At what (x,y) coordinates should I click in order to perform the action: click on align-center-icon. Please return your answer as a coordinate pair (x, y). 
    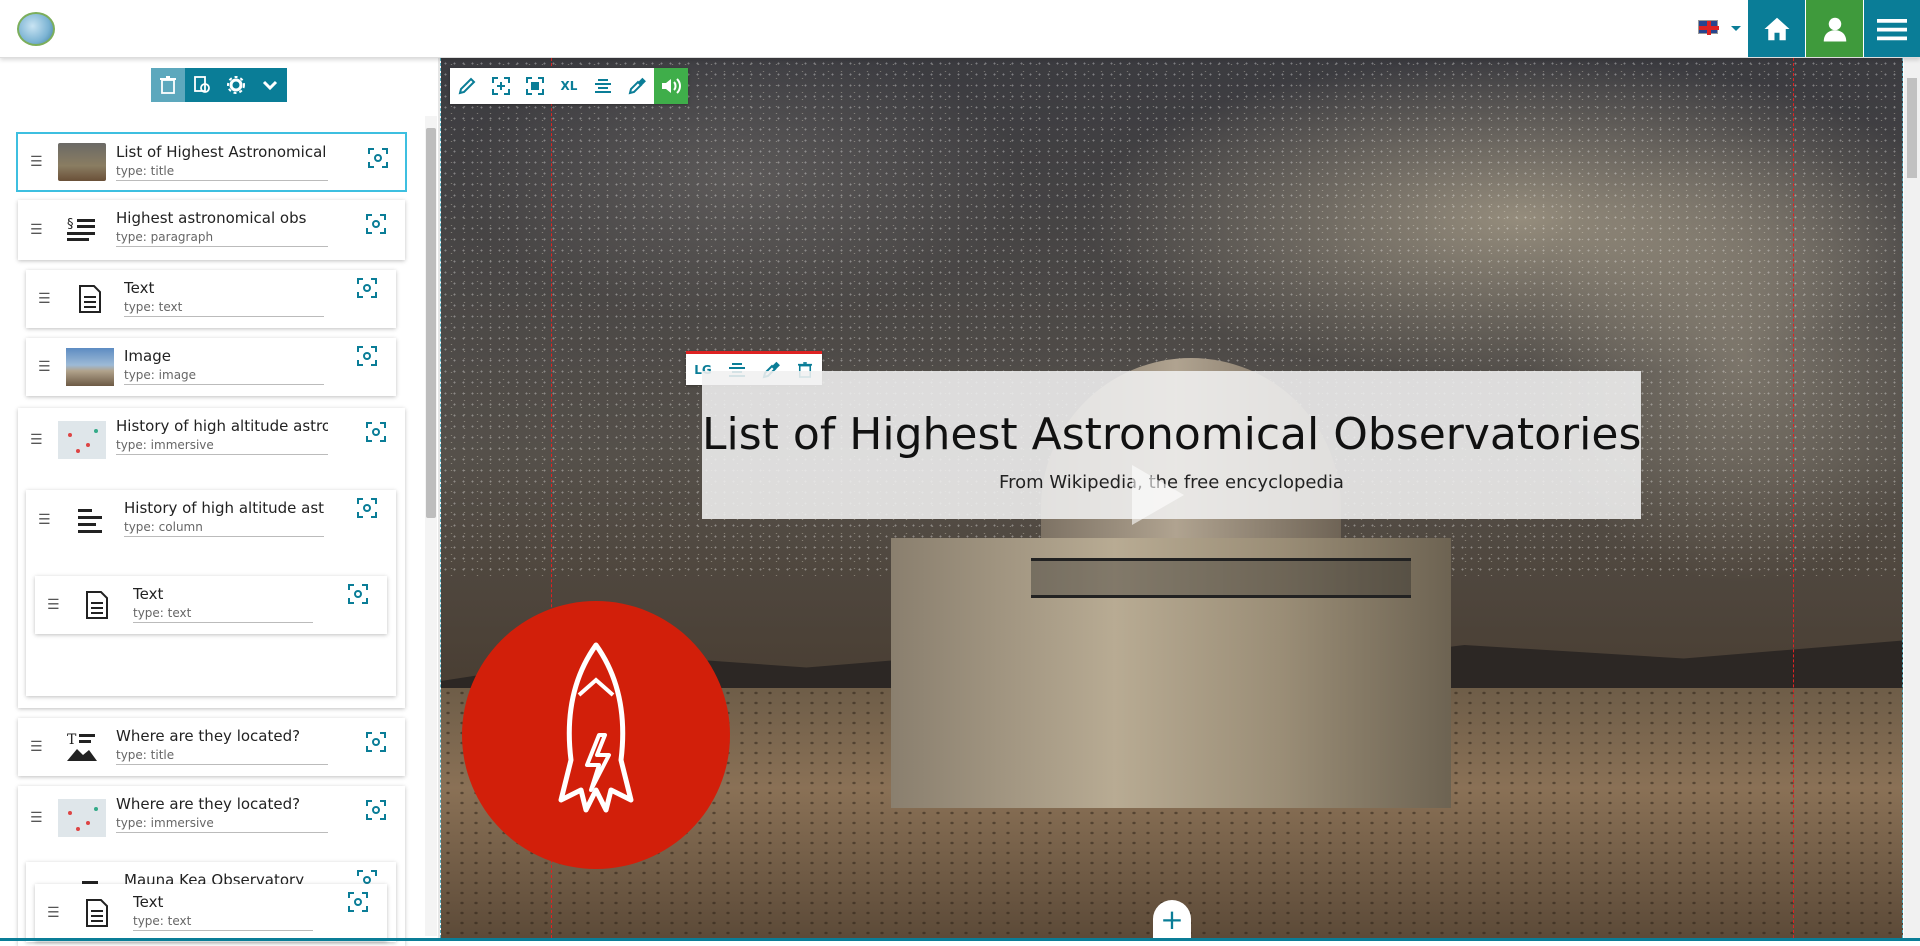
    Looking at the image, I should click on (603, 86).